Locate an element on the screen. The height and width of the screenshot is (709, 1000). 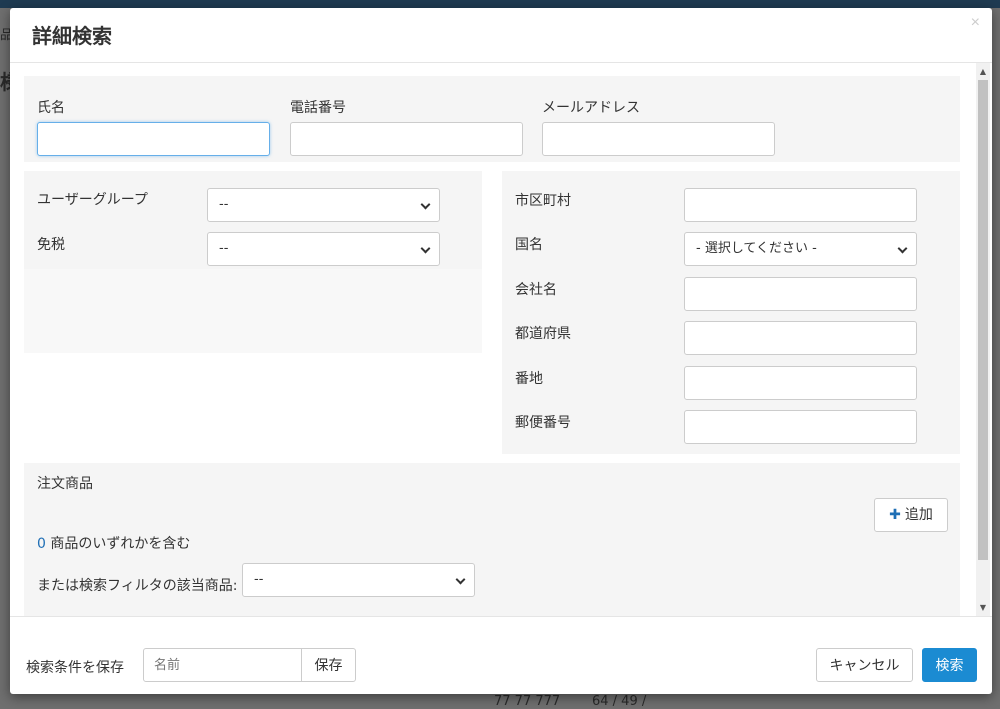
prefecture-label: 都道府県 is located at coordinates (543, 334).